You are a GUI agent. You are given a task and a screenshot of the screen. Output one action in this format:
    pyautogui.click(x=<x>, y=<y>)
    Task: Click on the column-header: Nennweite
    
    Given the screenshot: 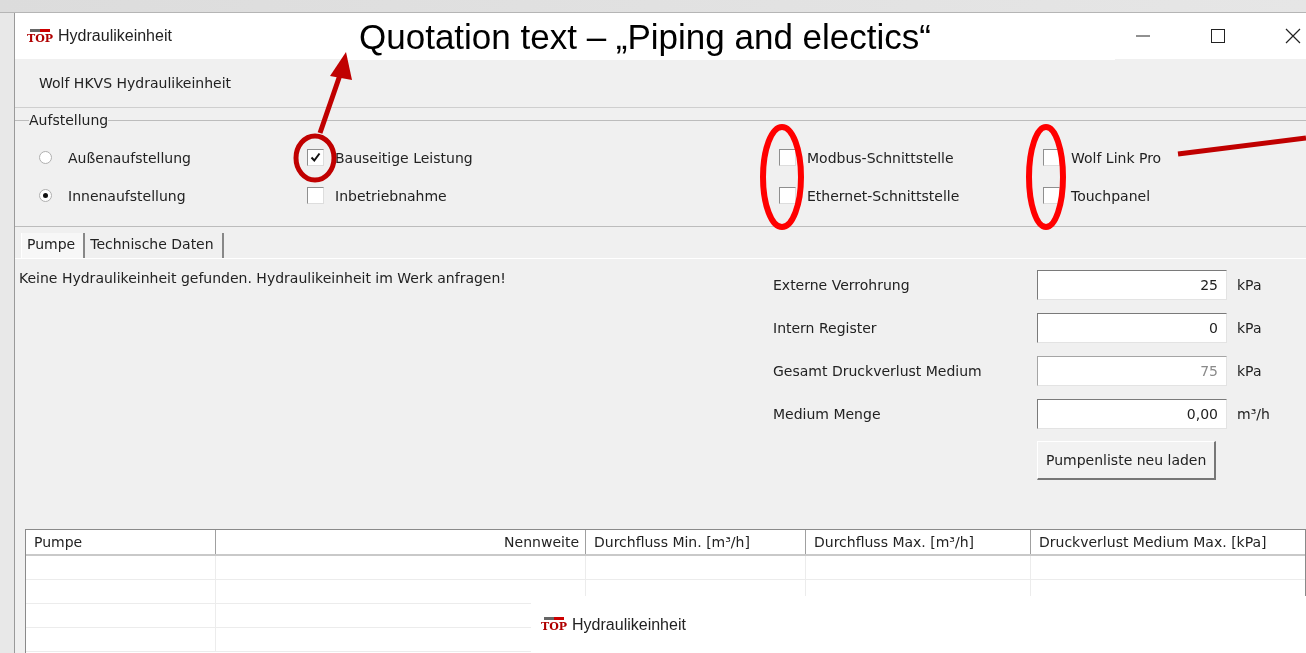 What is the action you would take?
    pyautogui.click(x=401, y=542)
    